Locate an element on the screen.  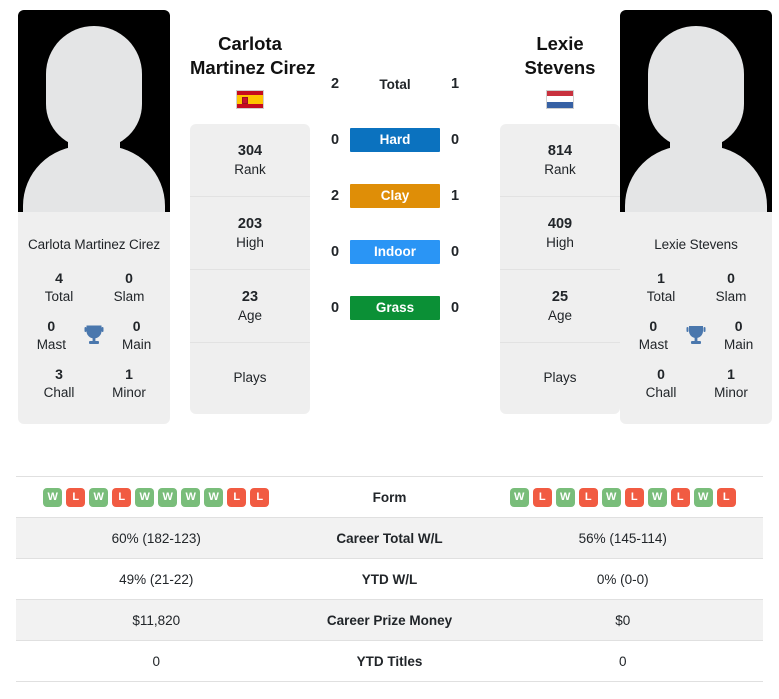
titles-row-chall-minor: 0 Chall 1 Minor is located at coordinates (696, 384).